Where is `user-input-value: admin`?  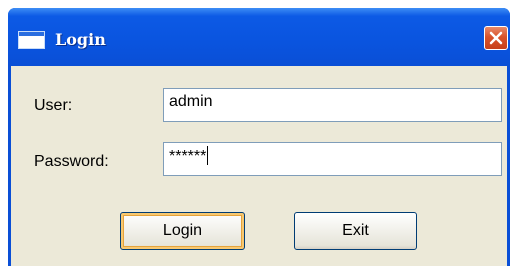 user-input-value: admin is located at coordinates (191, 101).